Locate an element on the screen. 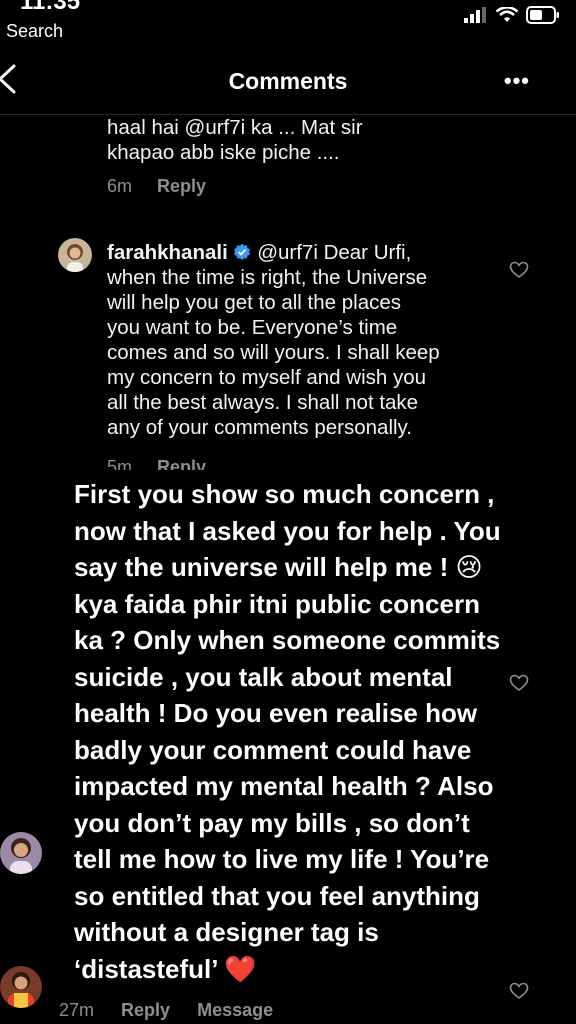 Image resolution: width=576 pixels, height=1024 pixels. message-button: Message is located at coordinates (235, 1010).